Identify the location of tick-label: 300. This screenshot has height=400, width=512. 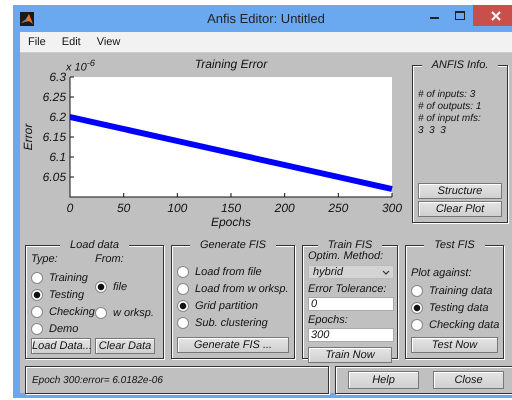
(392, 208).